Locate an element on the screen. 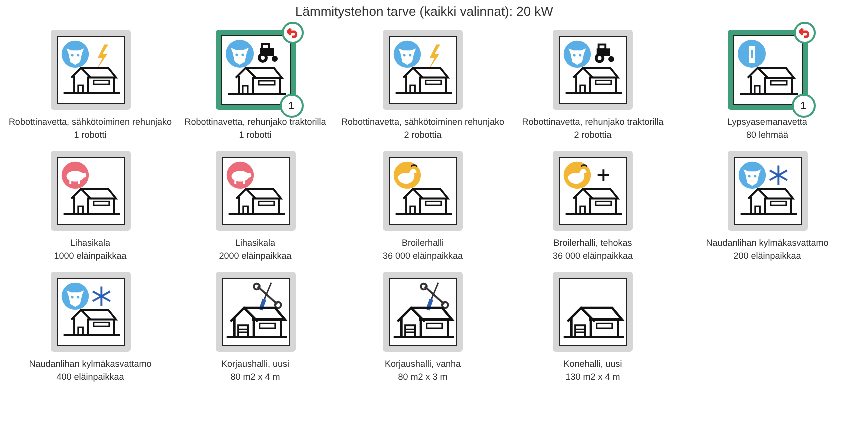 This screenshot has width=849, height=432. tile-title: Korjaushalli, uusi is located at coordinates (255, 364).